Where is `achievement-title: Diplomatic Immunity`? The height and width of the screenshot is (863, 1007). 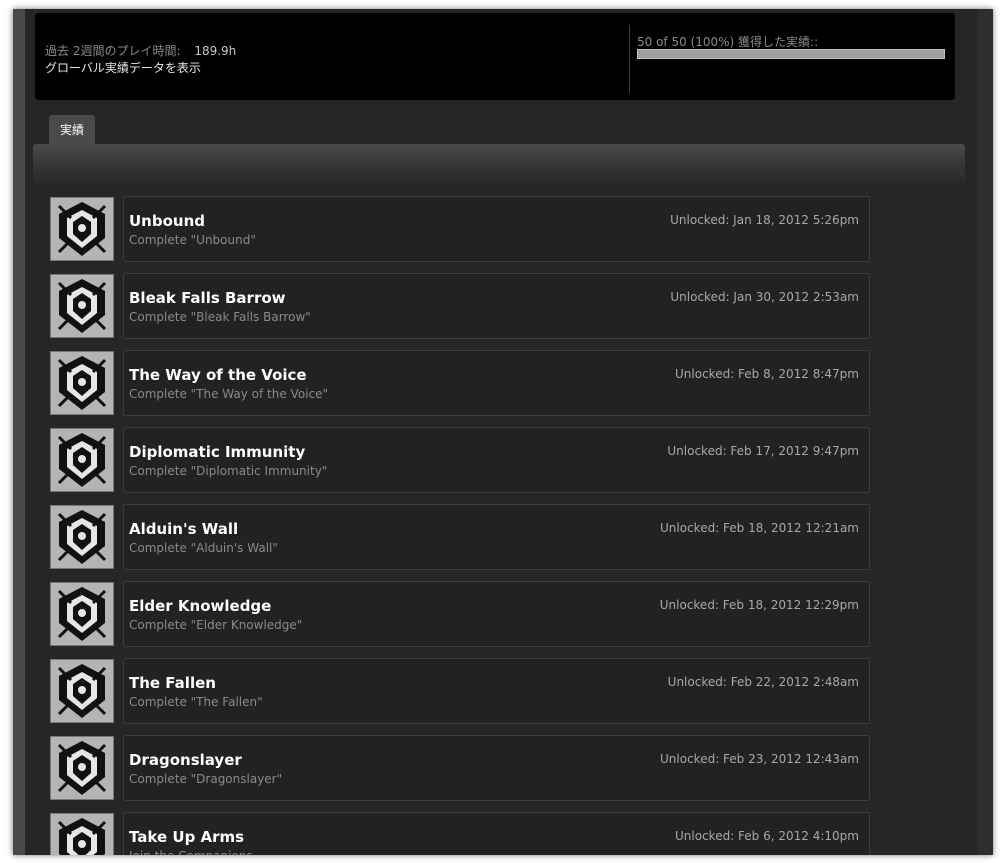
achievement-title: Diplomatic Immunity is located at coordinates (217, 452).